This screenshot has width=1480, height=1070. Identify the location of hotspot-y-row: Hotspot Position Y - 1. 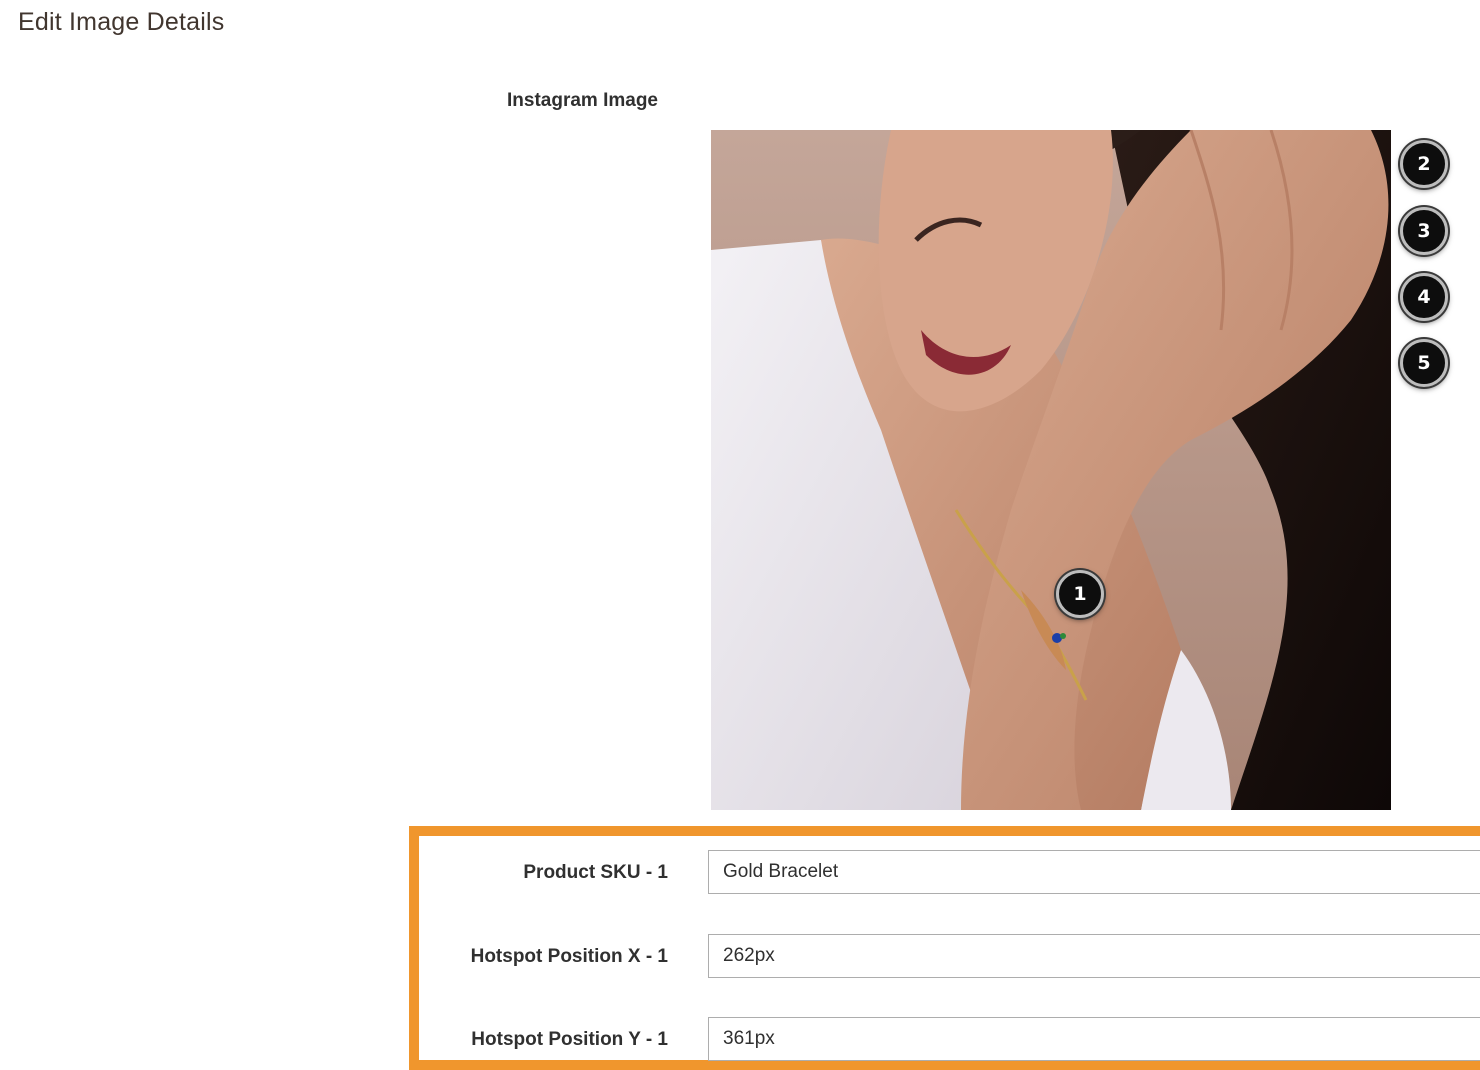
(949, 1039).